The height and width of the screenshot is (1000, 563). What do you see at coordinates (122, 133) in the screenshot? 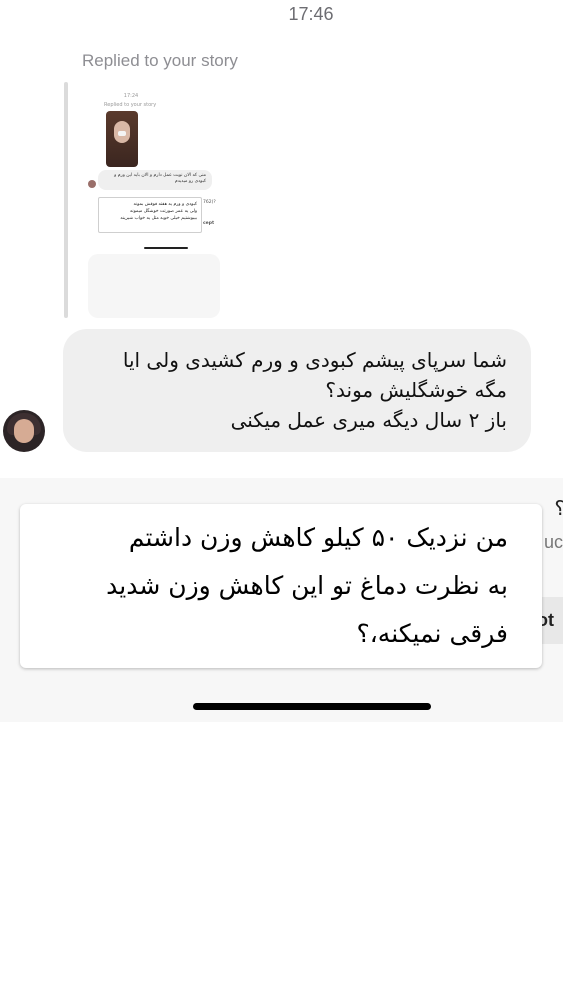
I see `thumb-nose-bandage` at bounding box center [122, 133].